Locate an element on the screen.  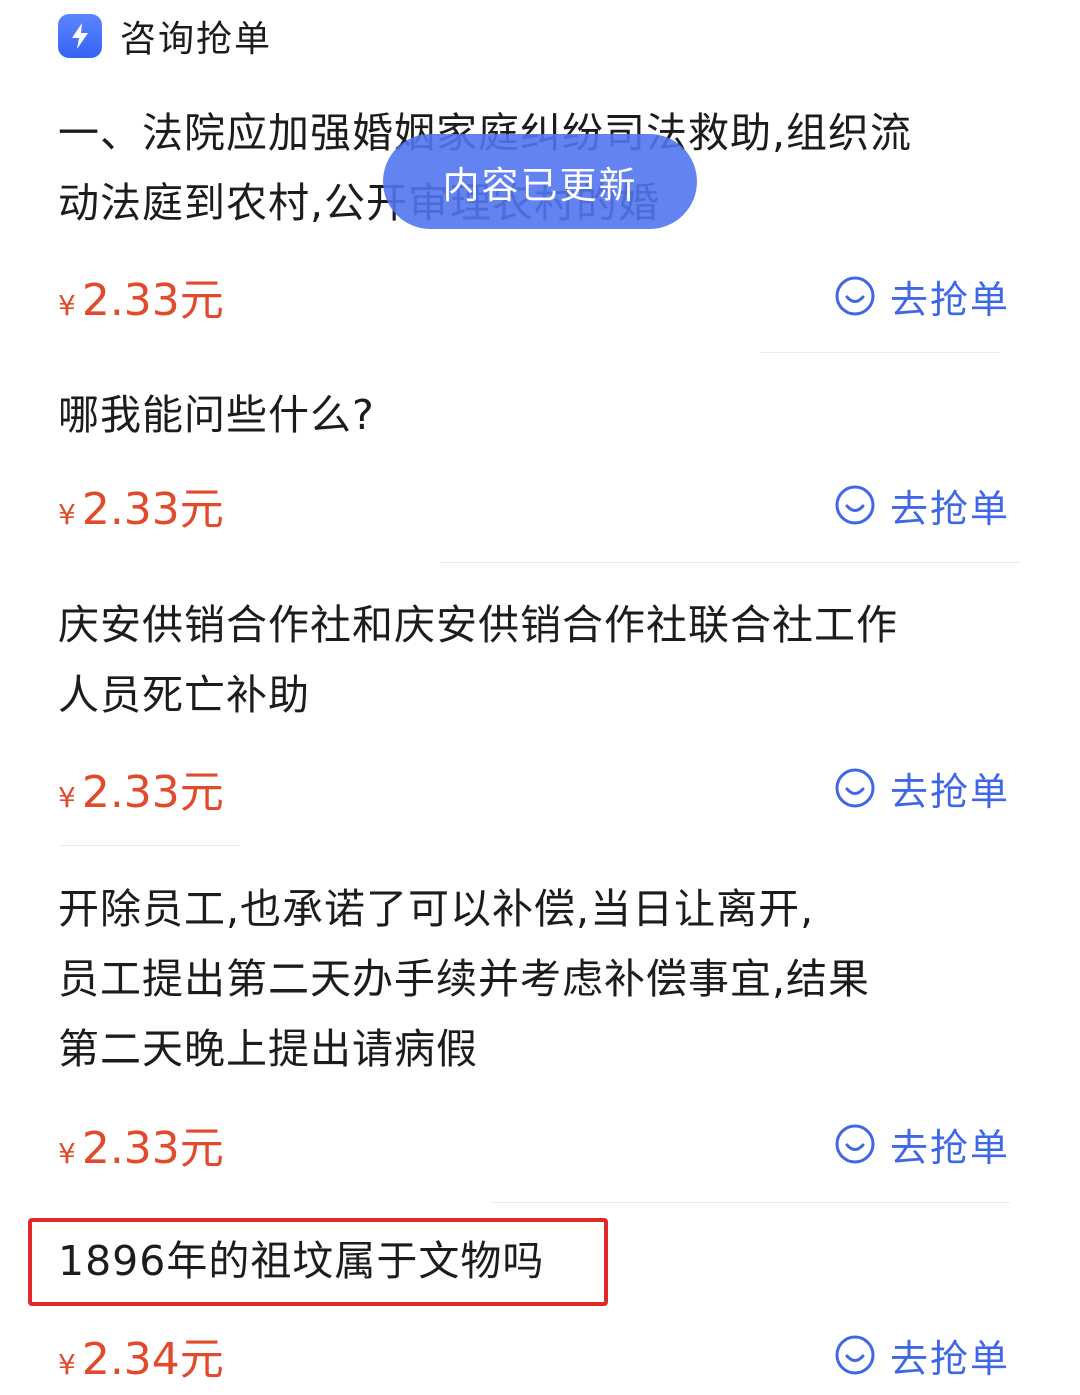
price: ¥ 2.34元 is located at coordinates (141, 1355).